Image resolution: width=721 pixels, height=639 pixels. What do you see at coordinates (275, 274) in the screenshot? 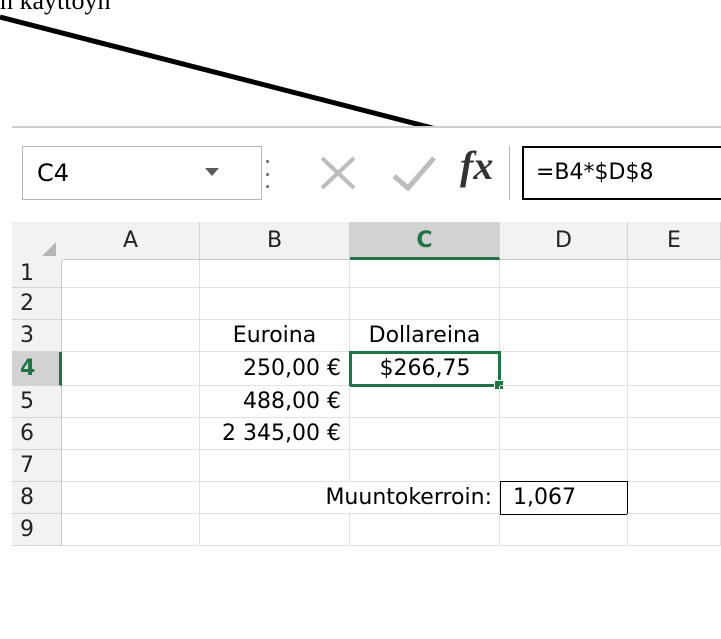
I see `cell-b1` at bounding box center [275, 274].